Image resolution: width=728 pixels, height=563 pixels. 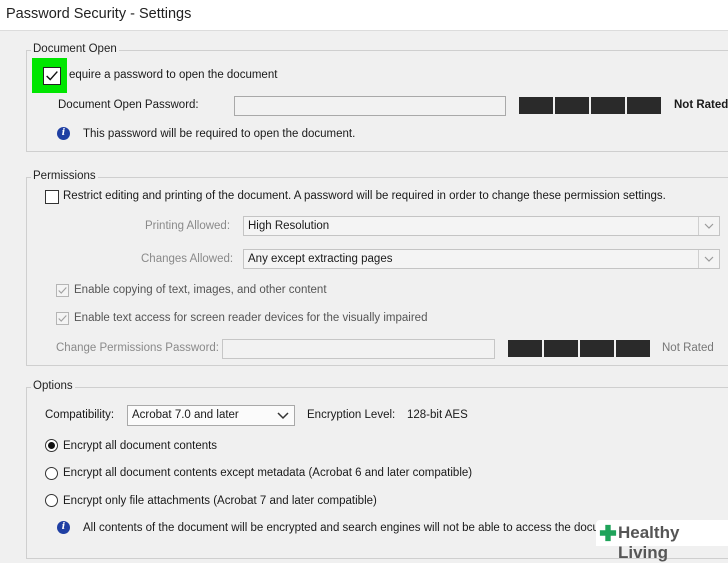 What do you see at coordinates (80, 415) in the screenshot?
I see `compatibility-label: Compatibility:` at bounding box center [80, 415].